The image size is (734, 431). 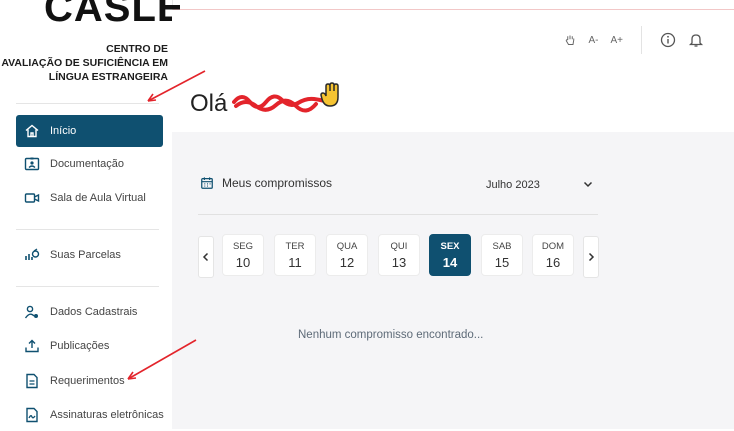 What do you see at coordinates (137, 49) in the screenshot?
I see `logo-line: CENTRO DE` at bounding box center [137, 49].